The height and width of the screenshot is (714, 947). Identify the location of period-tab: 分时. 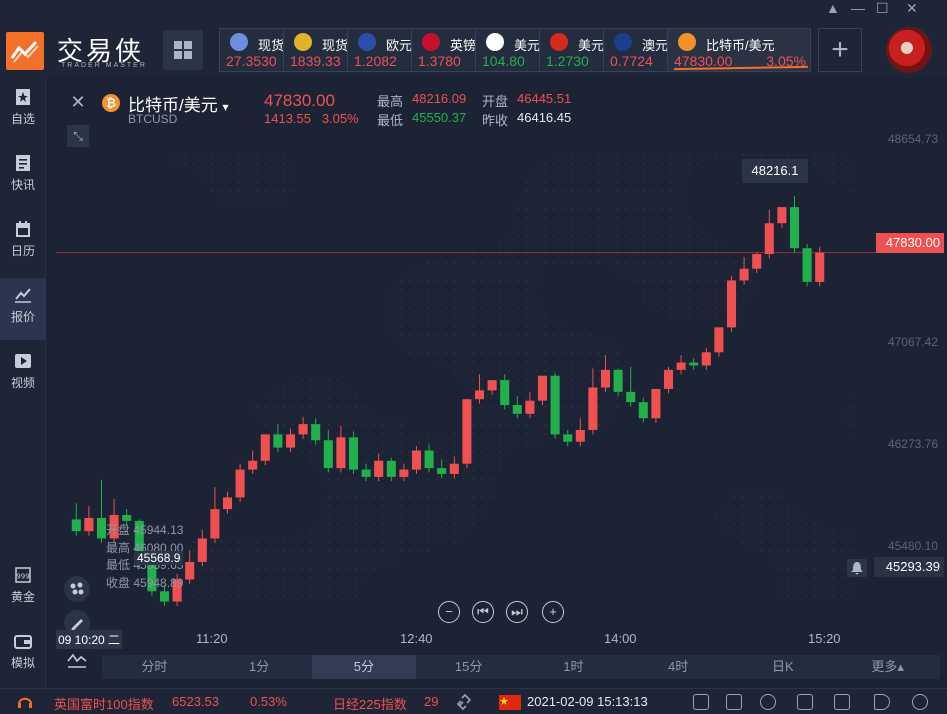
(154, 667).